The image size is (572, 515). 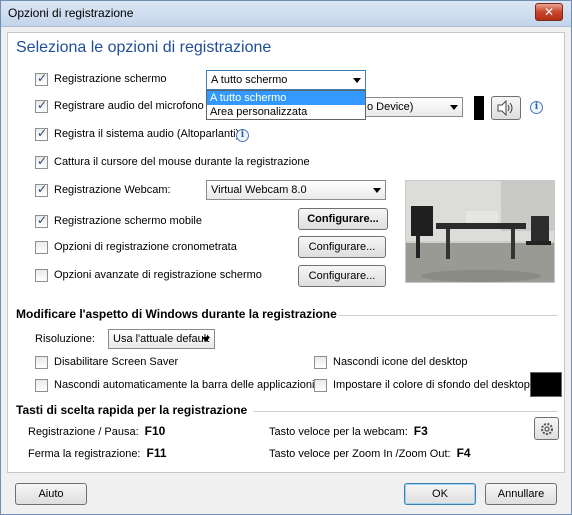 I want to click on volume-button, so click(x=506, y=108).